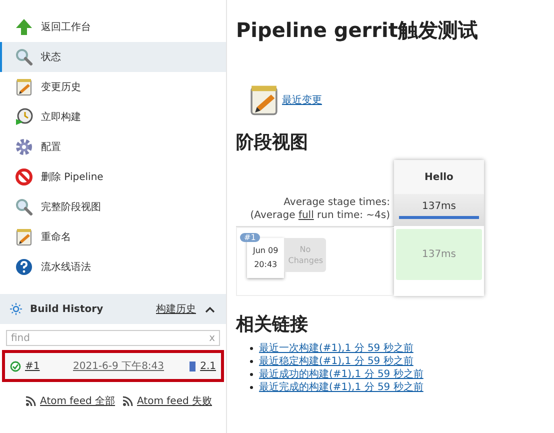 The image size is (554, 433). Describe the element at coordinates (16, 309) in the screenshot. I see `sun-icon` at that location.